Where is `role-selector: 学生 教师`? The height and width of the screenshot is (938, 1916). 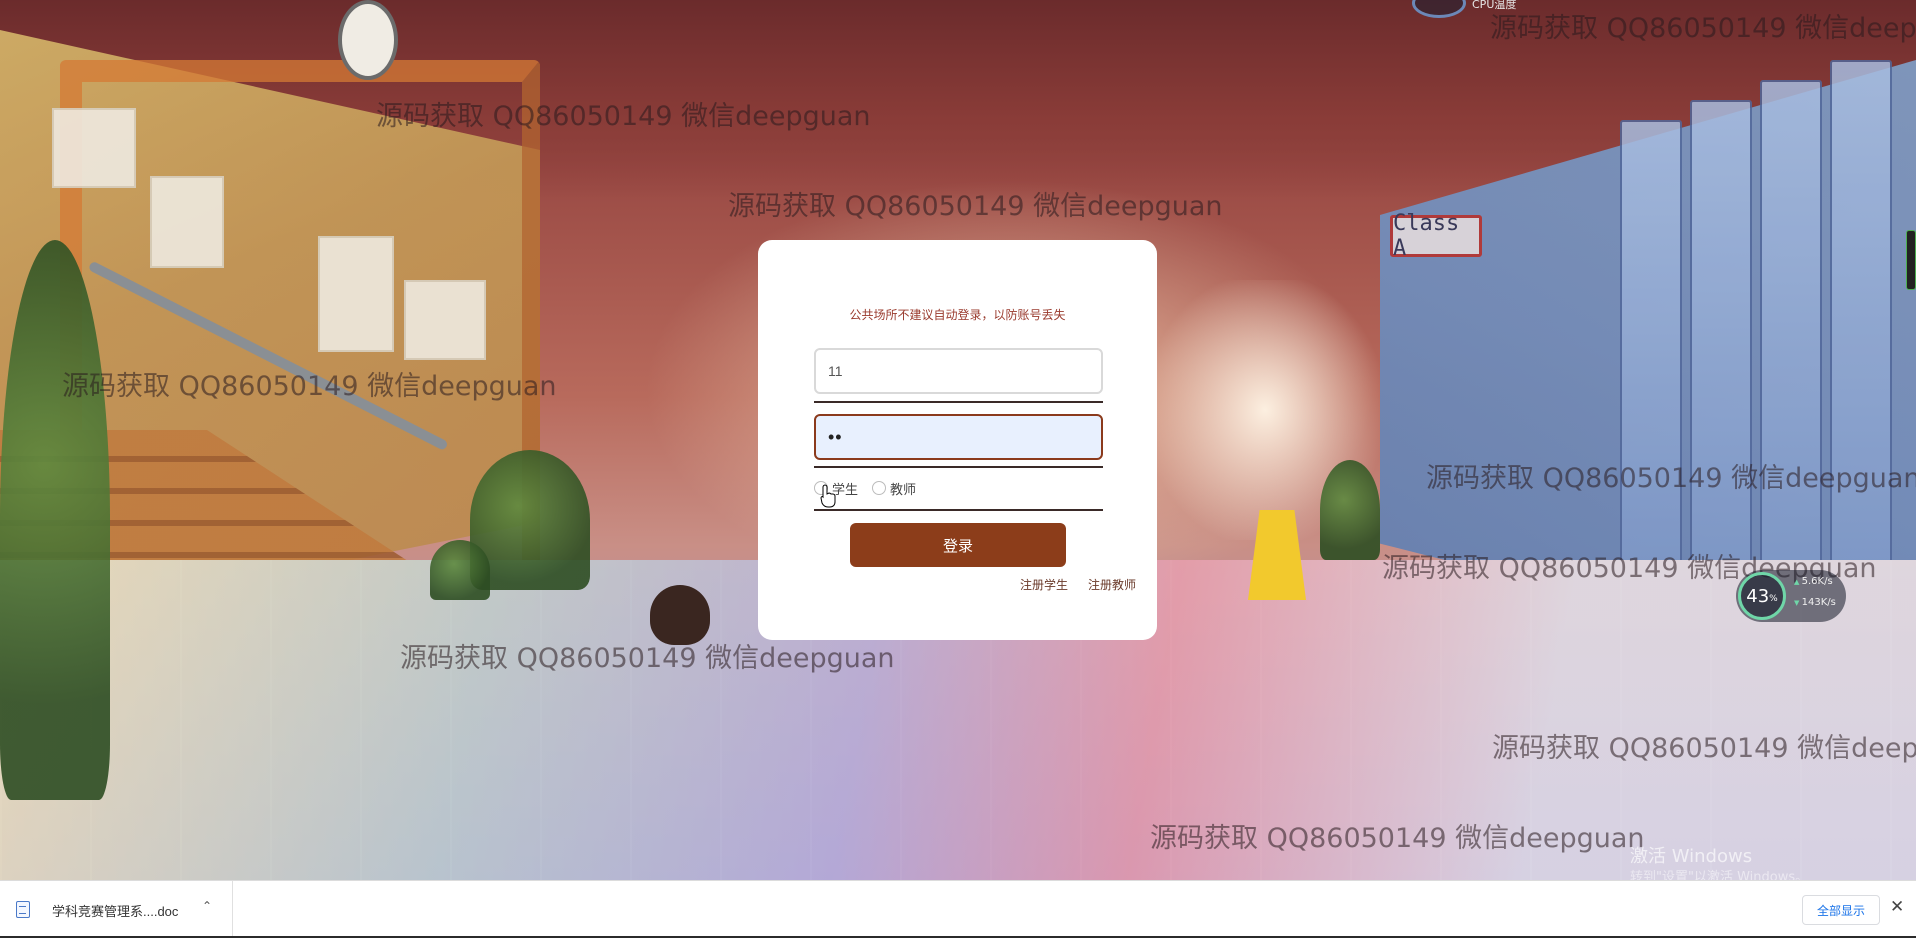
role-selector: 学生 教师 is located at coordinates (958, 488).